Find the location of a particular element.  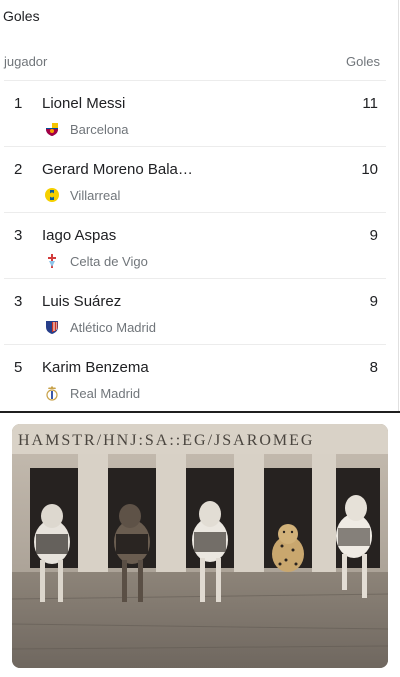

goals-count: 10 is located at coordinates (369, 169).